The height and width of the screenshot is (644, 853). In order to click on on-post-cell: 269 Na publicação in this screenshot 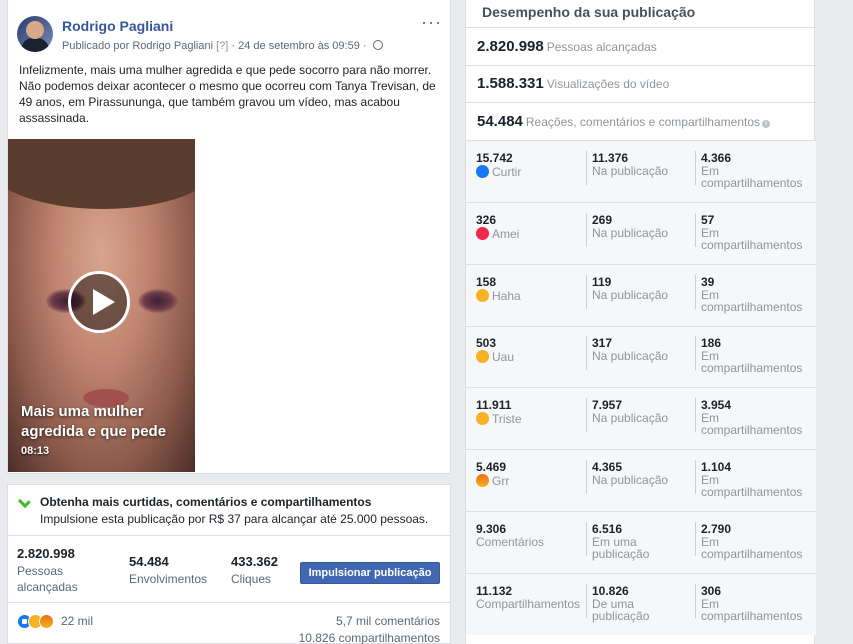, I will do `click(644, 226)`.